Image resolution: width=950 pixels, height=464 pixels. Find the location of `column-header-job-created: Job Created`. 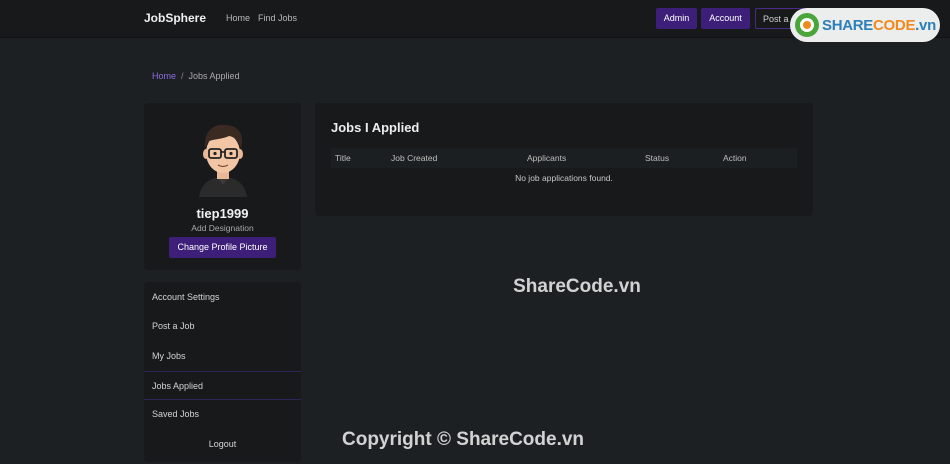

column-header-job-created: Job Created is located at coordinates (414, 158).